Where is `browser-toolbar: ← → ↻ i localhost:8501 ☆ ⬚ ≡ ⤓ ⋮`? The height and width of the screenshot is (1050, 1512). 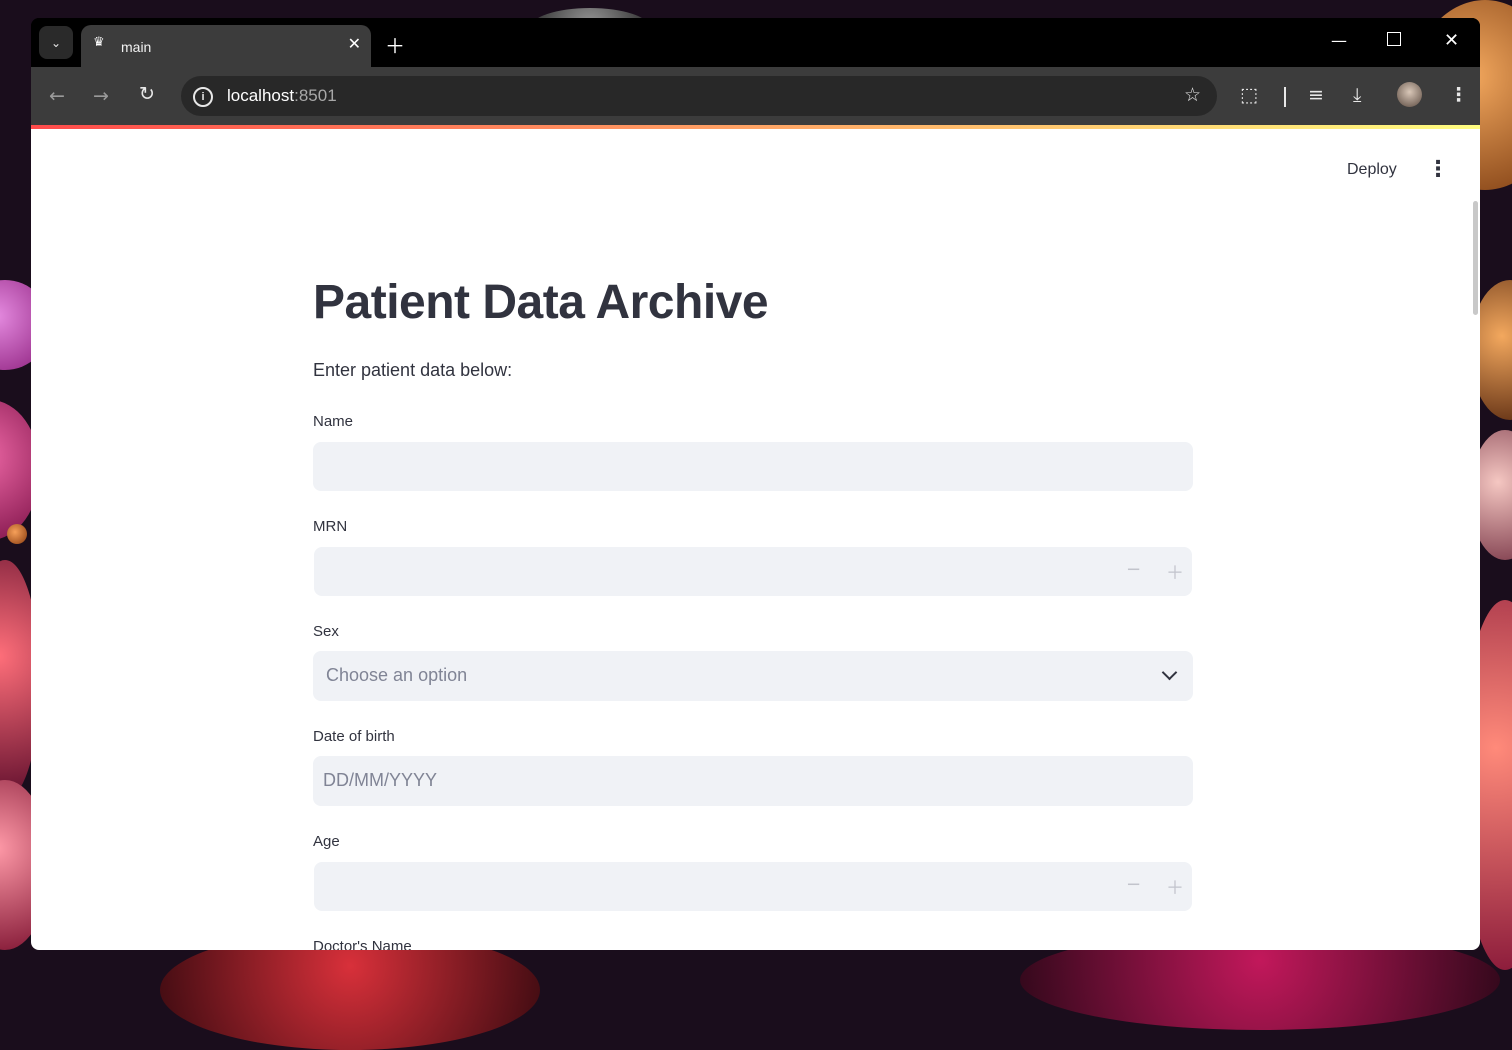 browser-toolbar: ← → ↻ i localhost:8501 ☆ ⬚ ≡ ⤓ ⋮ is located at coordinates (755, 96).